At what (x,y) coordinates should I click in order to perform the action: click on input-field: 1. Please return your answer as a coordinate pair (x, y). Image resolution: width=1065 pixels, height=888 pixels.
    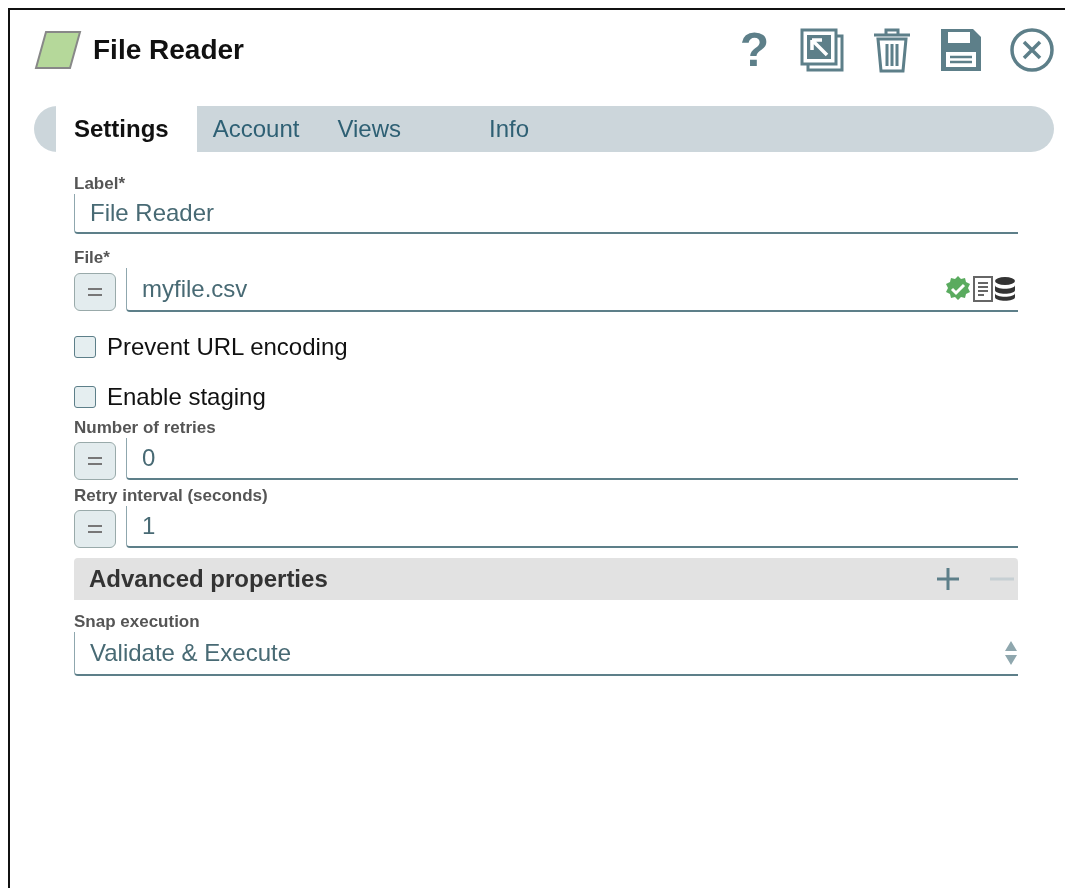
    Looking at the image, I should click on (572, 527).